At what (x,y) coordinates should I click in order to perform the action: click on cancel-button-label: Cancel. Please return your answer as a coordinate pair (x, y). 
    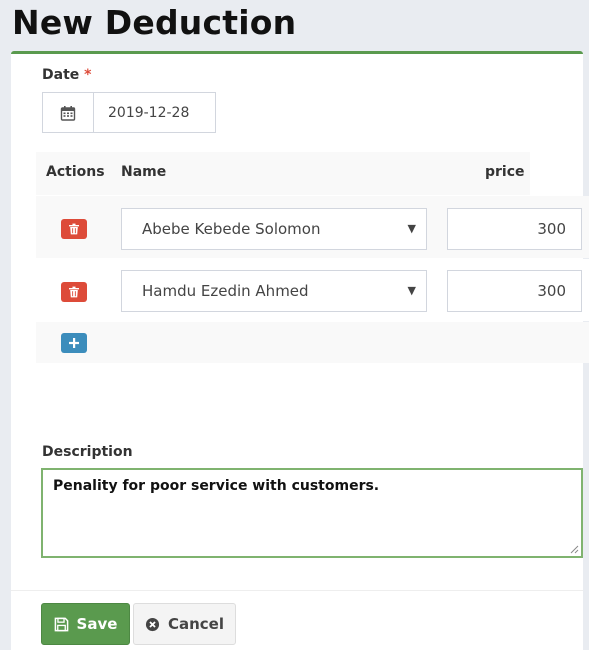
    Looking at the image, I should click on (195, 624).